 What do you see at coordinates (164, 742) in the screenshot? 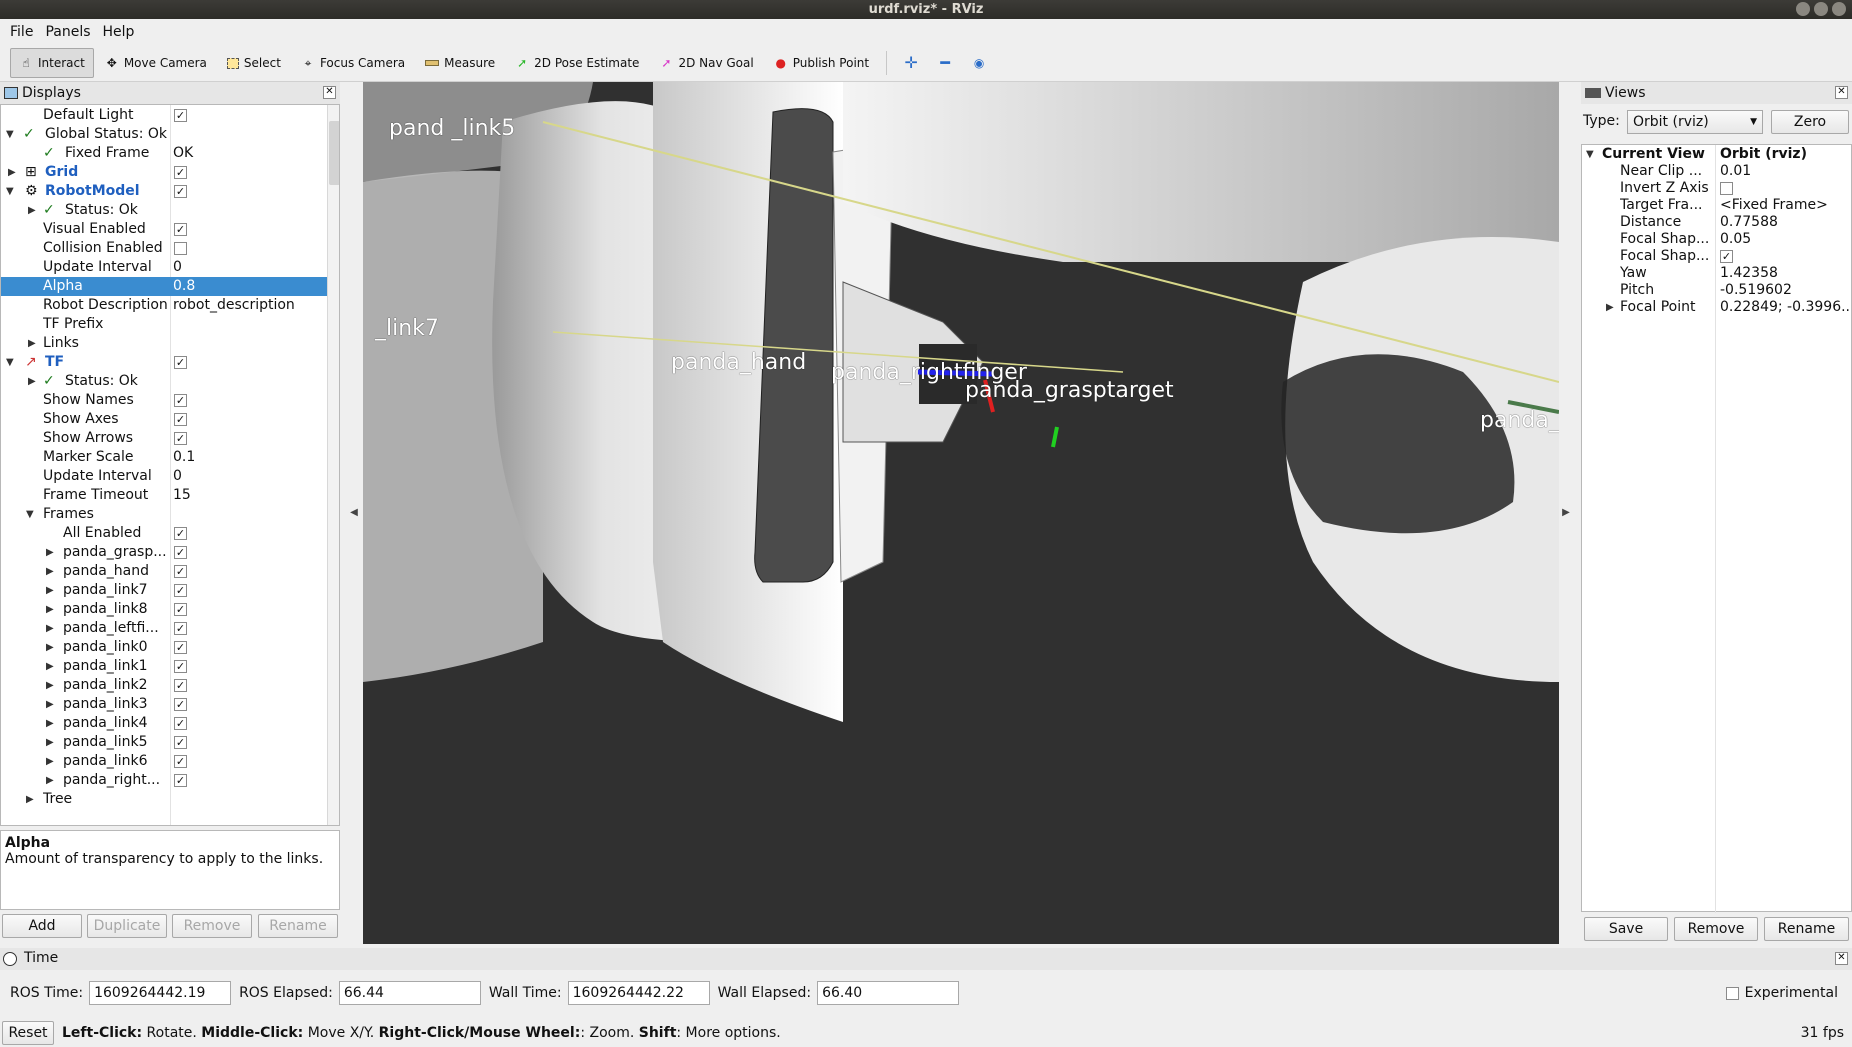
I see `tree-row: ▶ panda_link5 ✓` at bounding box center [164, 742].